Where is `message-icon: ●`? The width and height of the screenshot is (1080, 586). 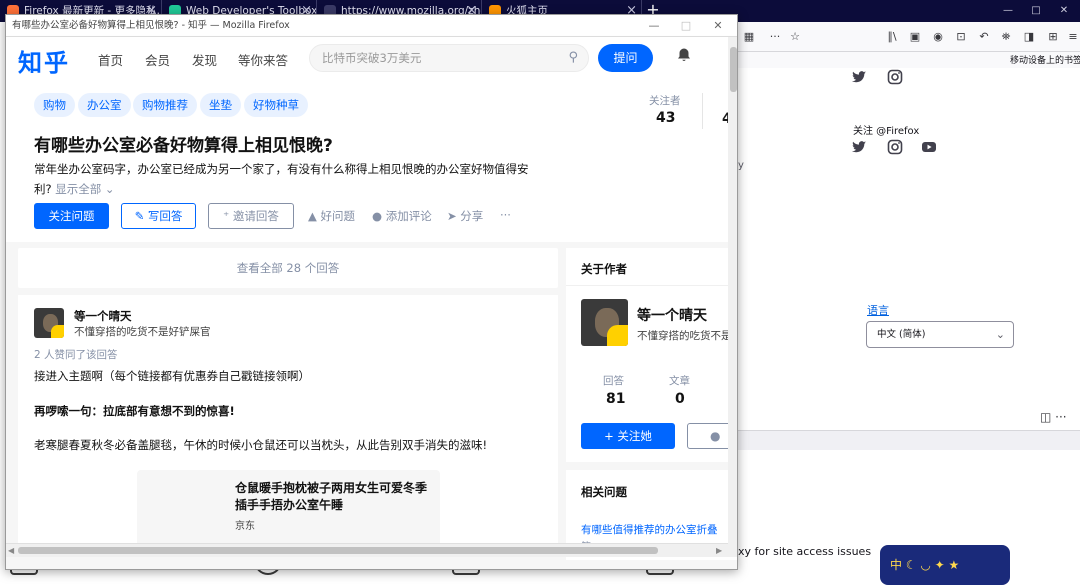
message-icon: ● is located at coordinates (715, 436).